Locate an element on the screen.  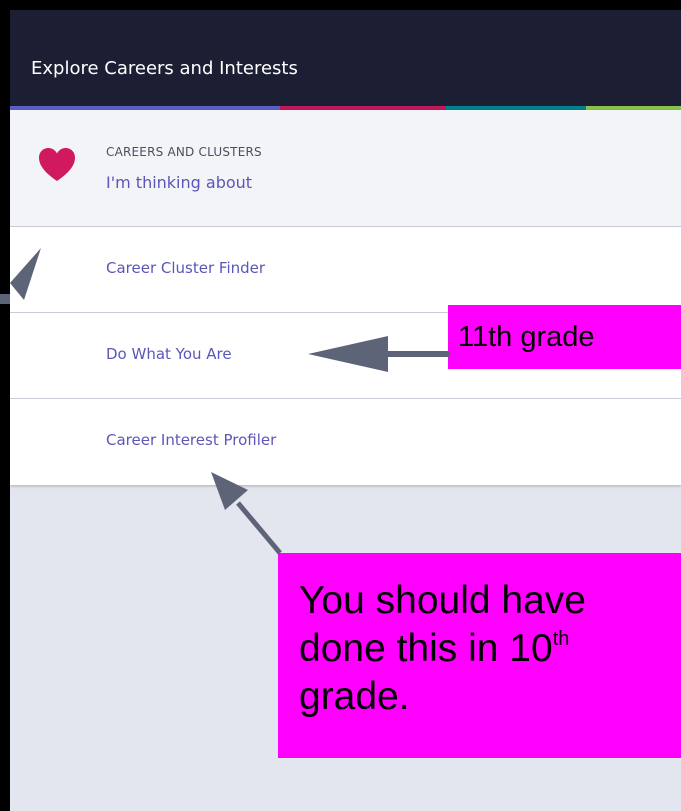
tenth-grade-annotation-note: You should have done this in 10th grade. is located at coordinates (479, 655).